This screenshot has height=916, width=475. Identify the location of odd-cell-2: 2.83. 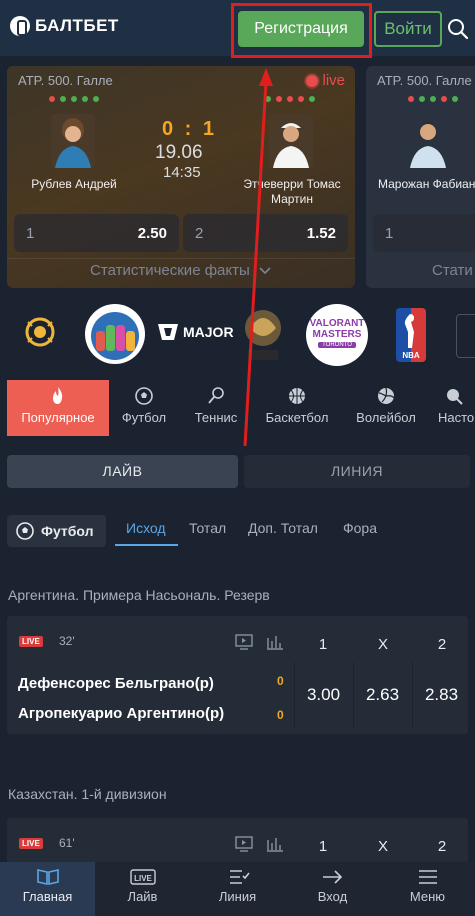
(441, 695).